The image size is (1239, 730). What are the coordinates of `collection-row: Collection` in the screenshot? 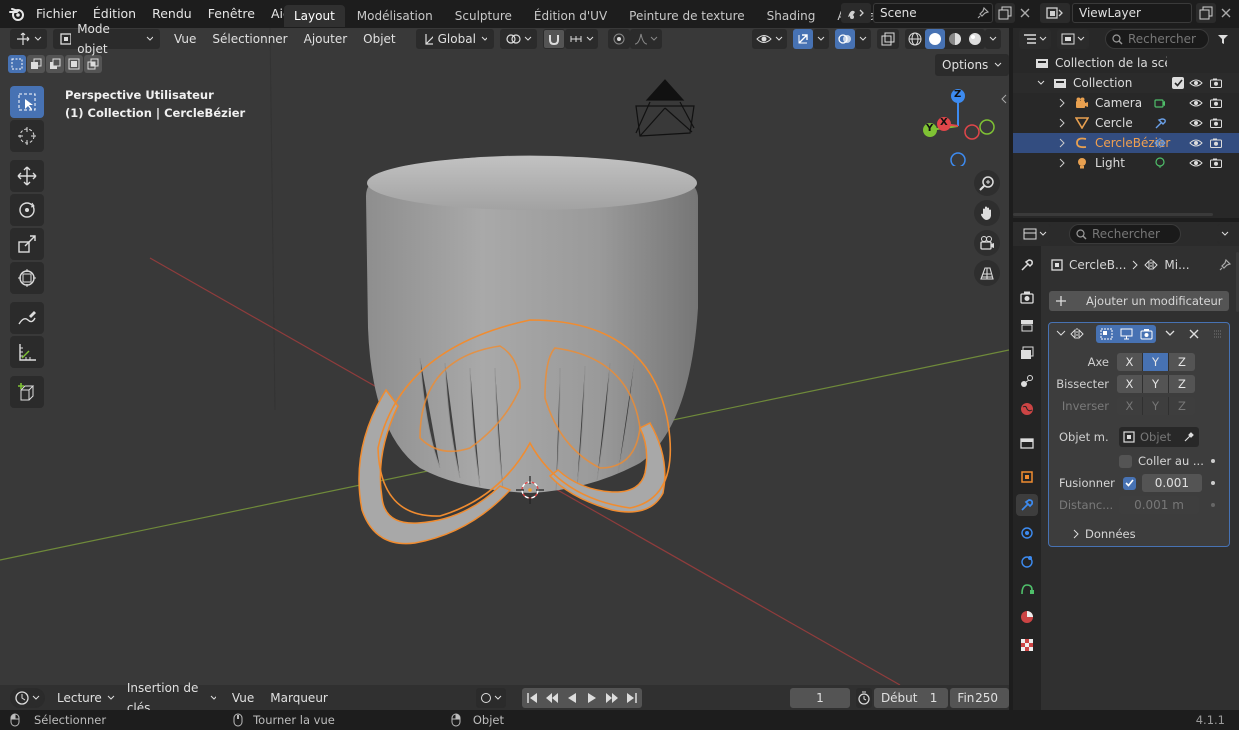 It's located at (1126, 83).